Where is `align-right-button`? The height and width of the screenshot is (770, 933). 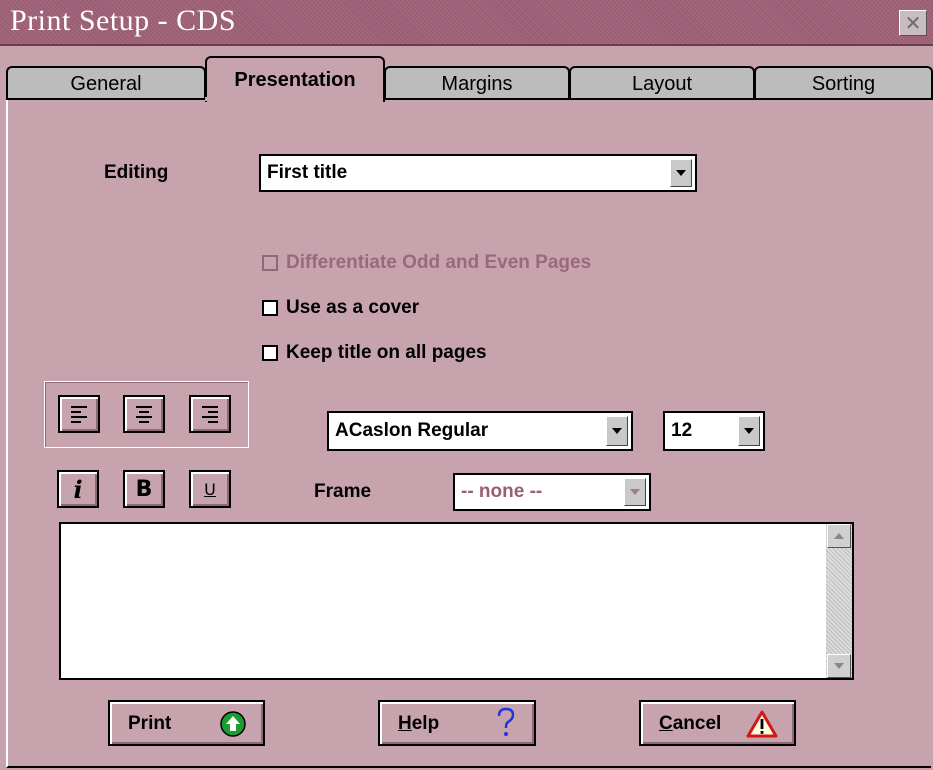
align-right-button is located at coordinates (210, 414).